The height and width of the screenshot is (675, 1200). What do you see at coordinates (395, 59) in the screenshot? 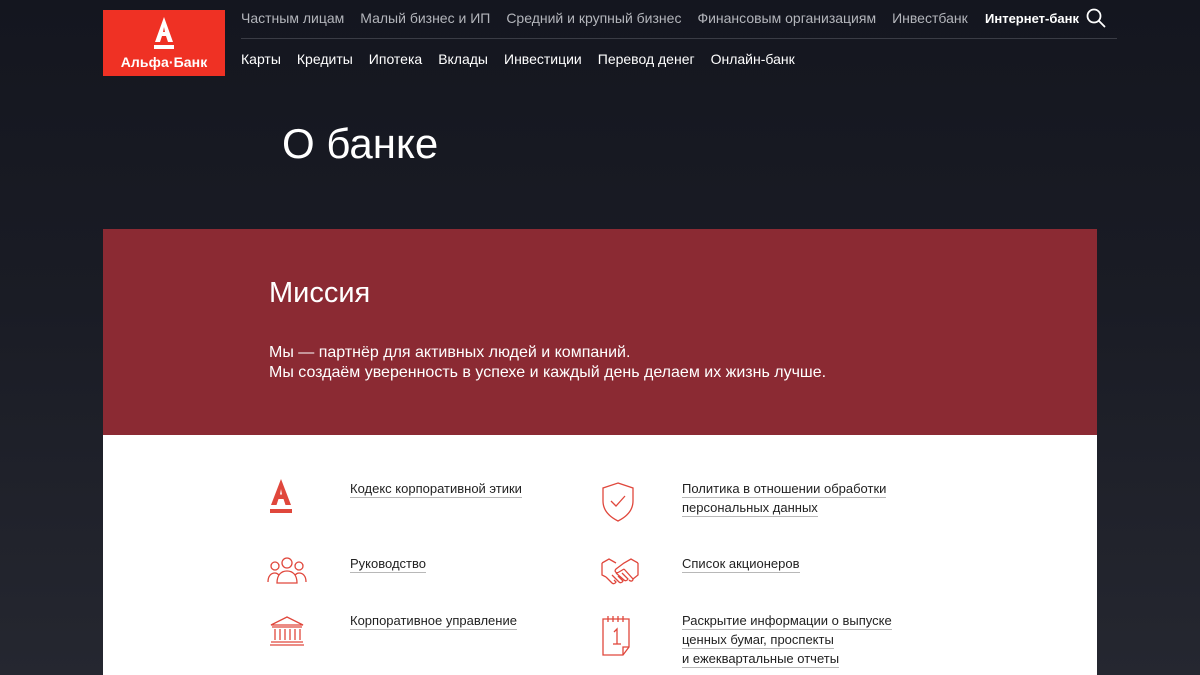
I see `nav-mortgage: Ипотека` at bounding box center [395, 59].